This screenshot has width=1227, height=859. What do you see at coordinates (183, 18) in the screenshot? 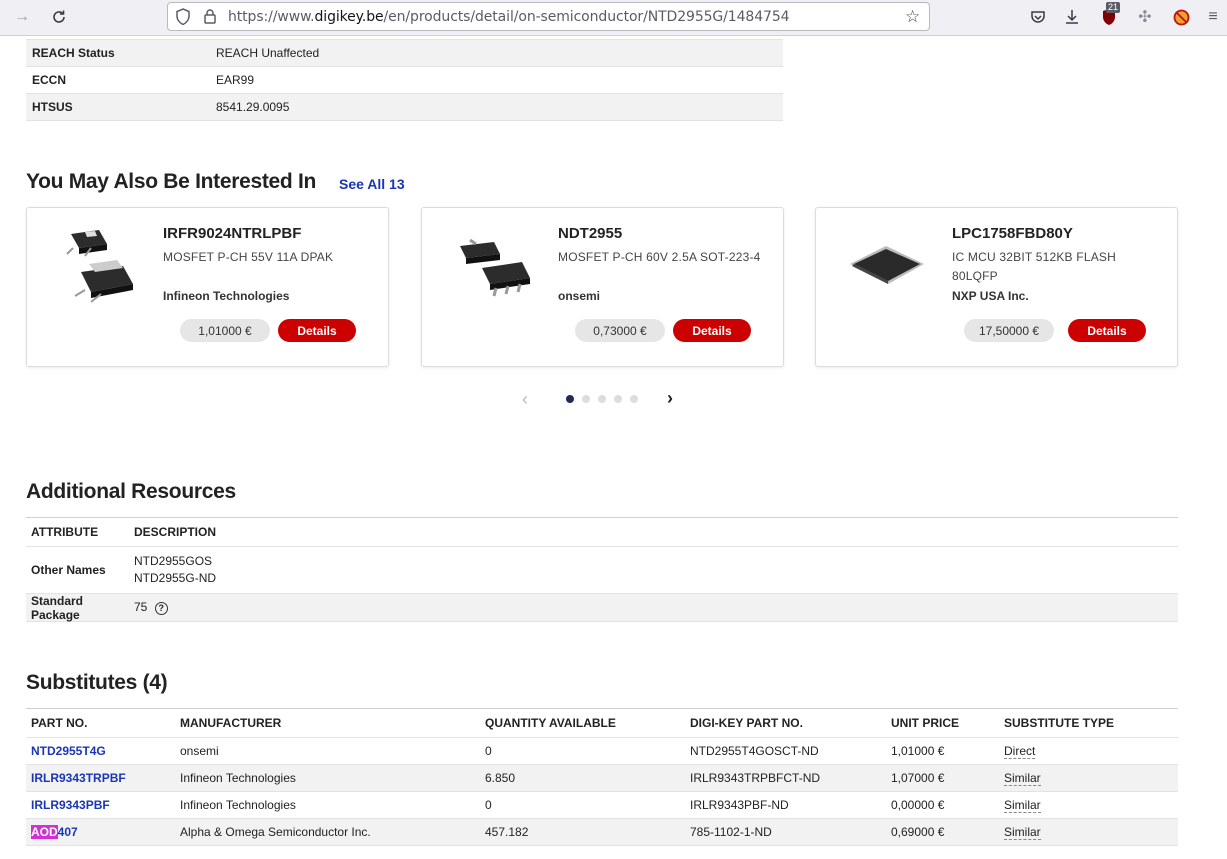
I see `shield-icon` at bounding box center [183, 18].